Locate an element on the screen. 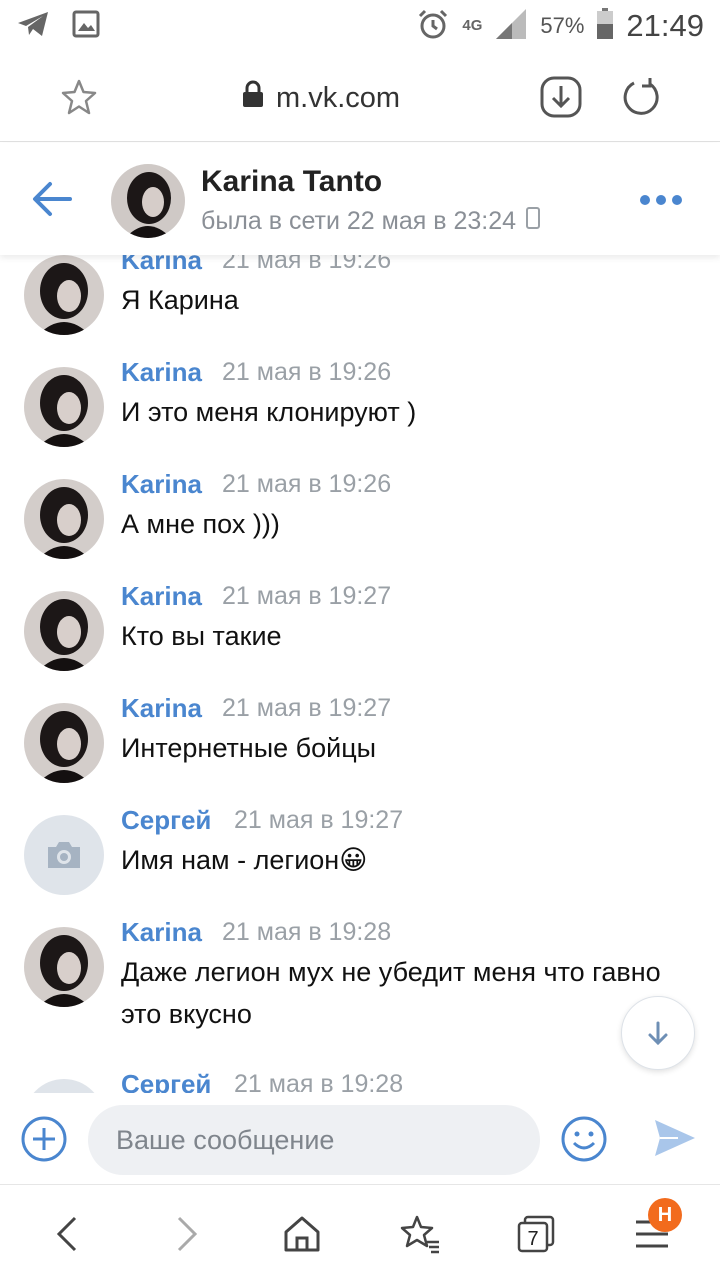  tabs-icon: 7 is located at coordinates (536, 1234).